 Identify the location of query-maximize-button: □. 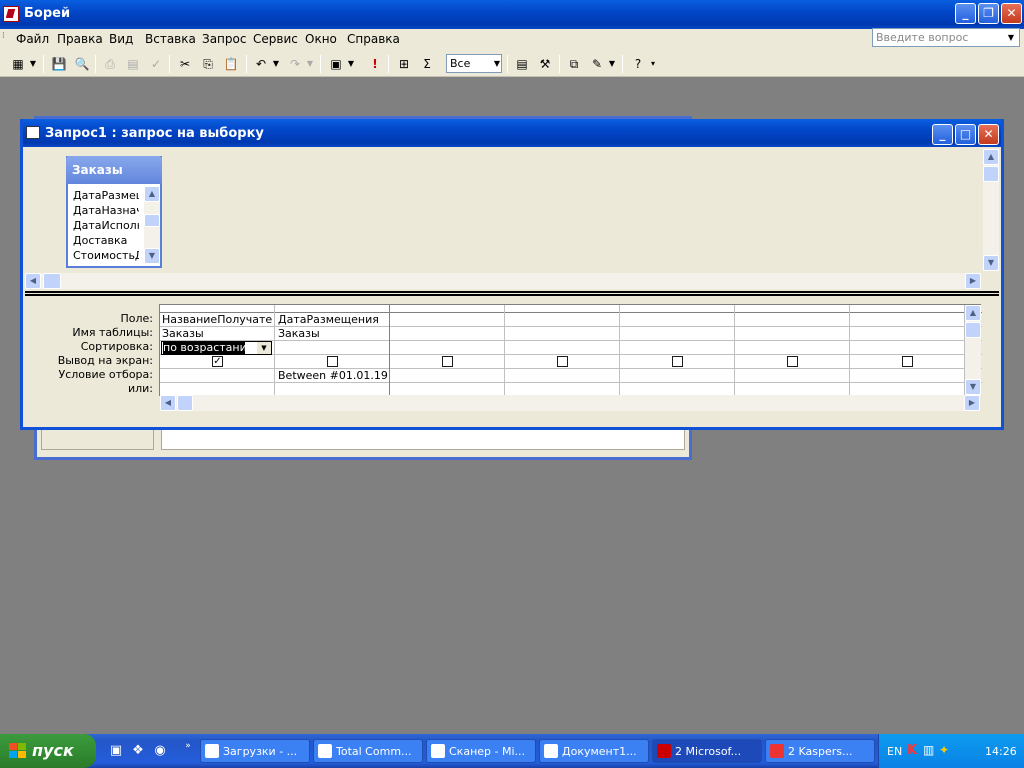
(965, 134).